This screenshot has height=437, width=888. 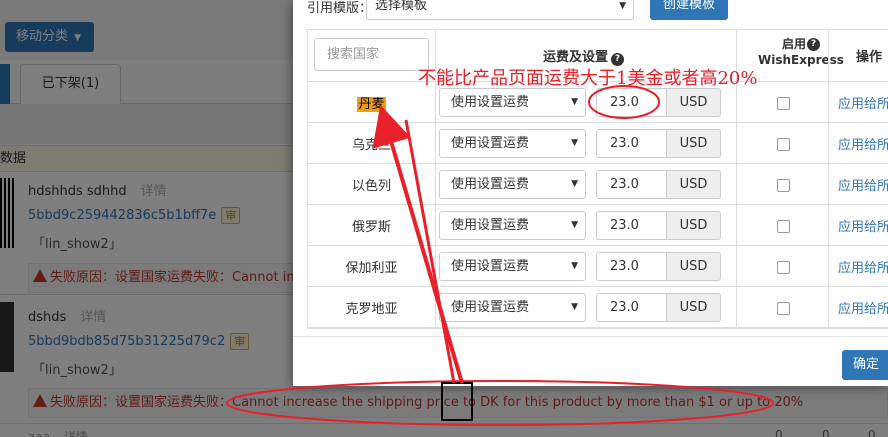 I want to click on template-select: 选择模板 ▼, so click(x=500, y=10).